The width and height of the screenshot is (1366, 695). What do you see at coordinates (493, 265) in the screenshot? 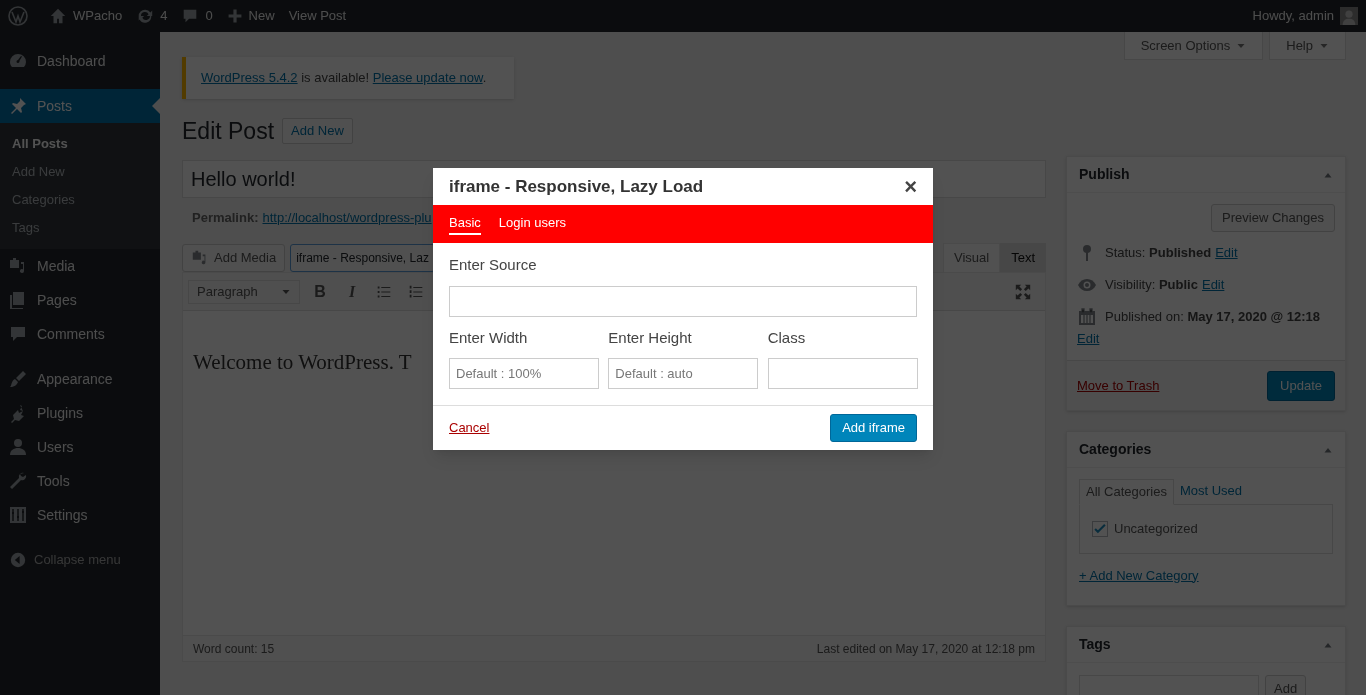
I see `field-label: Enter Source` at bounding box center [493, 265].